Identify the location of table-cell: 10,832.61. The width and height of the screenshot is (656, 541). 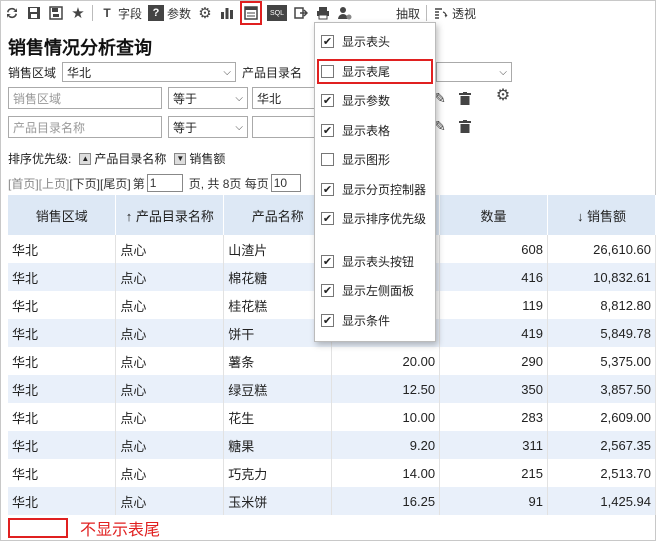
(601, 277).